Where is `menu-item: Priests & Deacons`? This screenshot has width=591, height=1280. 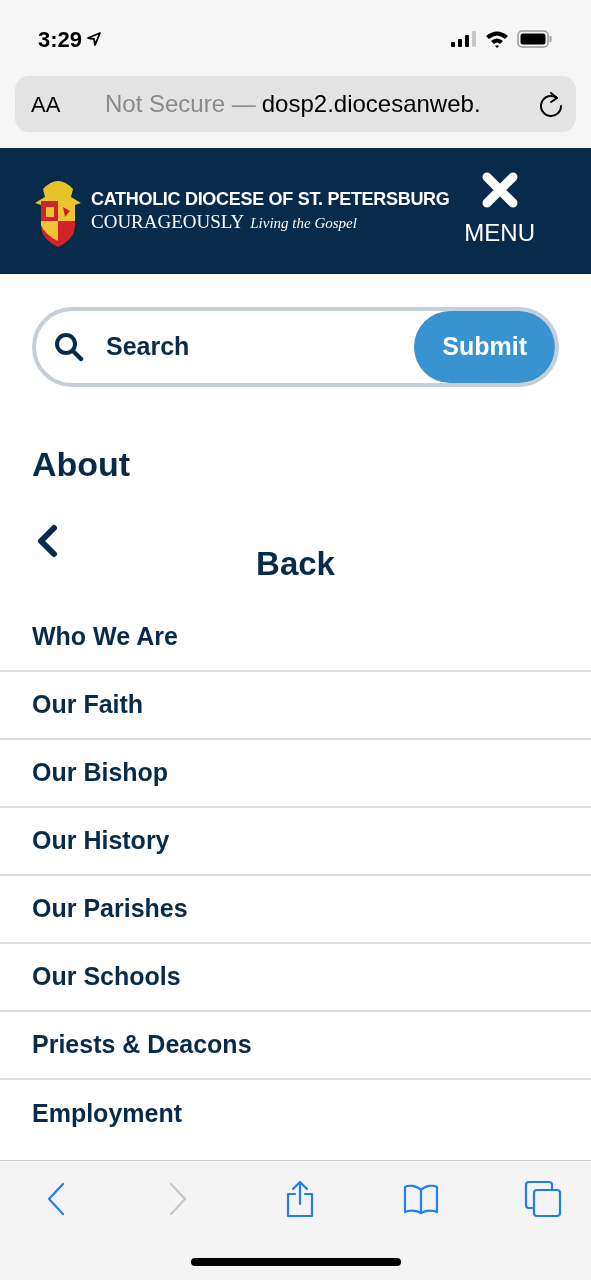 menu-item: Priests & Deacons is located at coordinates (142, 1045).